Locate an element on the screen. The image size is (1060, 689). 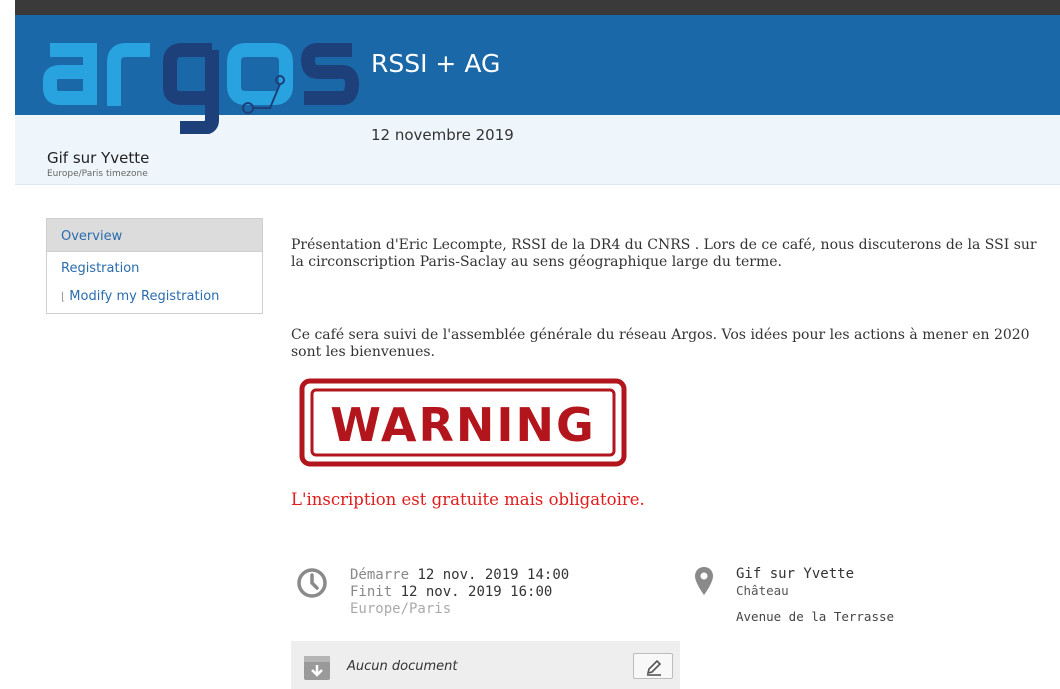
end-value: 12 nov. 2019 16:00 is located at coordinates (476, 592).